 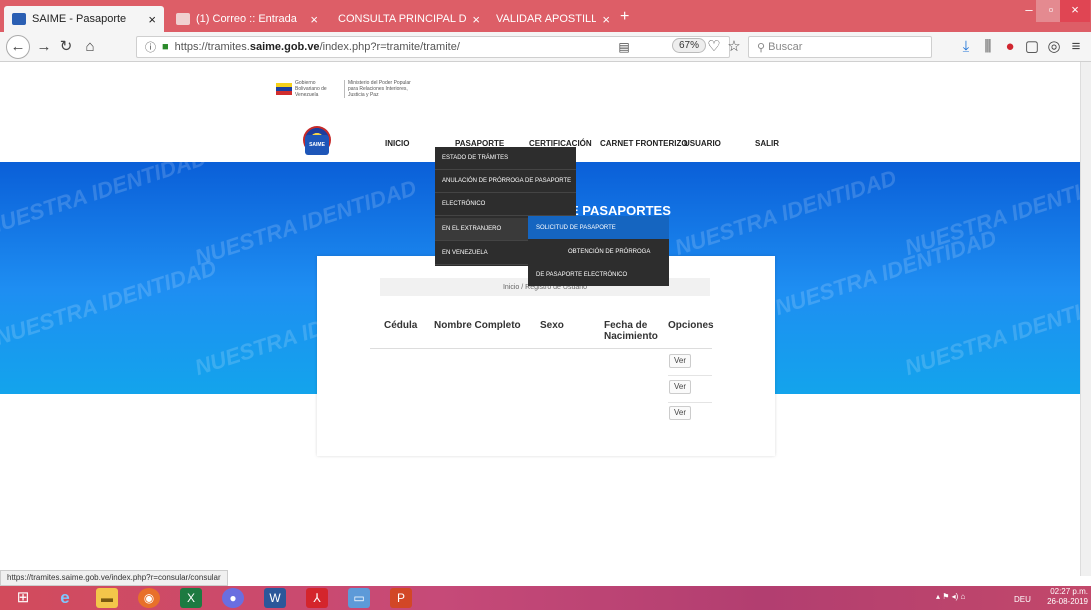 What do you see at coordinates (191, 598) in the screenshot?
I see `excel-icon: X` at bounding box center [191, 598].